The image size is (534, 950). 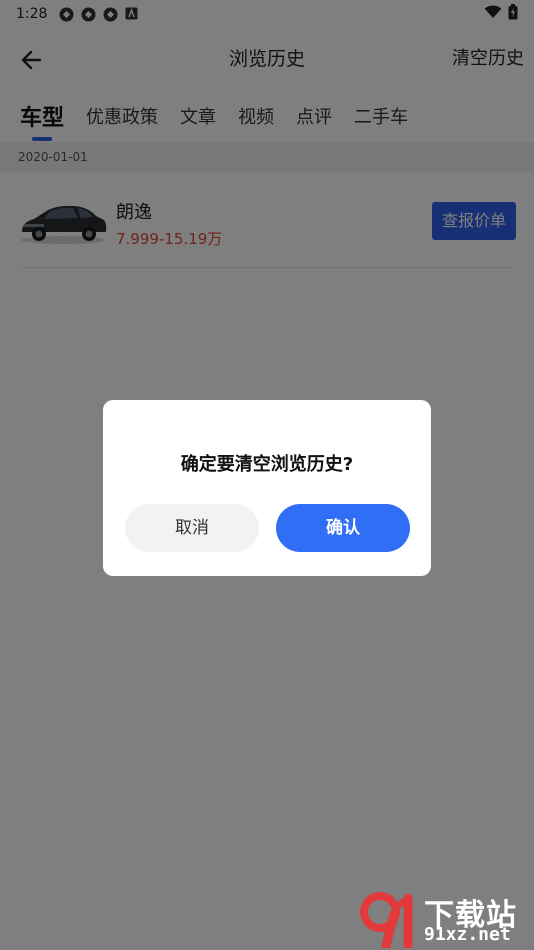 What do you see at coordinates (192, 528) in the screenshot?
I see `cancel-button: 取消` at bounding box center [192, 528].